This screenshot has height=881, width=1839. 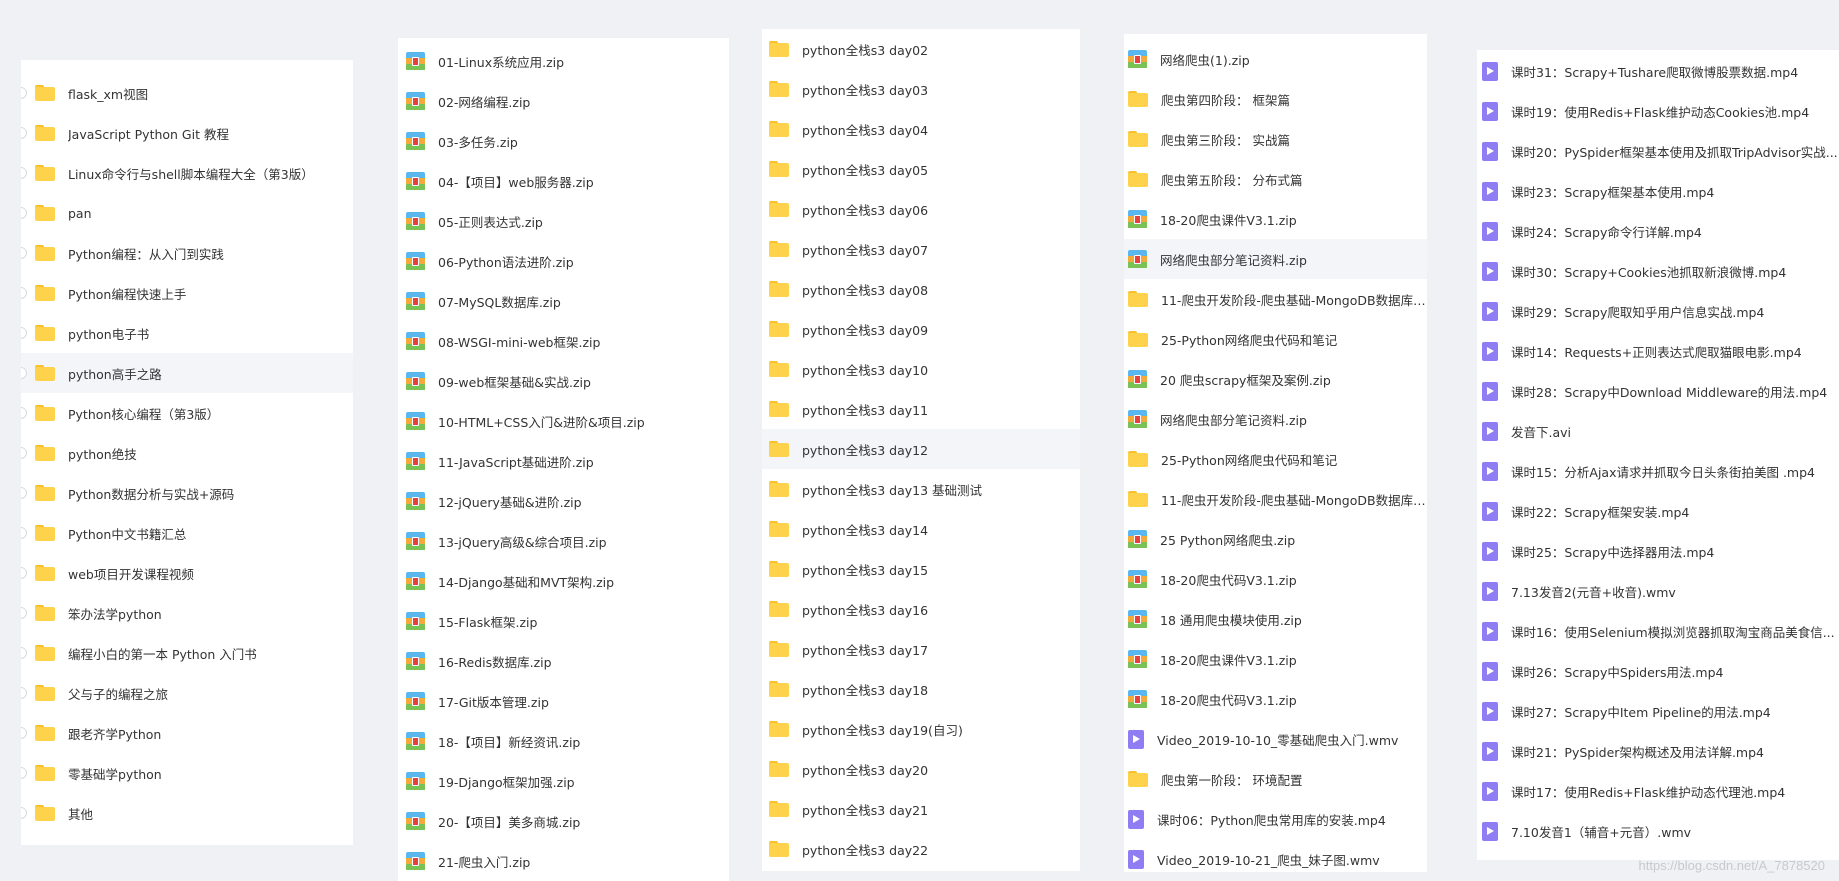 What do you see at coordinates (187, 213) in the screenshot?
I see `file-list-item: pan` at bounding box center [187, 213].